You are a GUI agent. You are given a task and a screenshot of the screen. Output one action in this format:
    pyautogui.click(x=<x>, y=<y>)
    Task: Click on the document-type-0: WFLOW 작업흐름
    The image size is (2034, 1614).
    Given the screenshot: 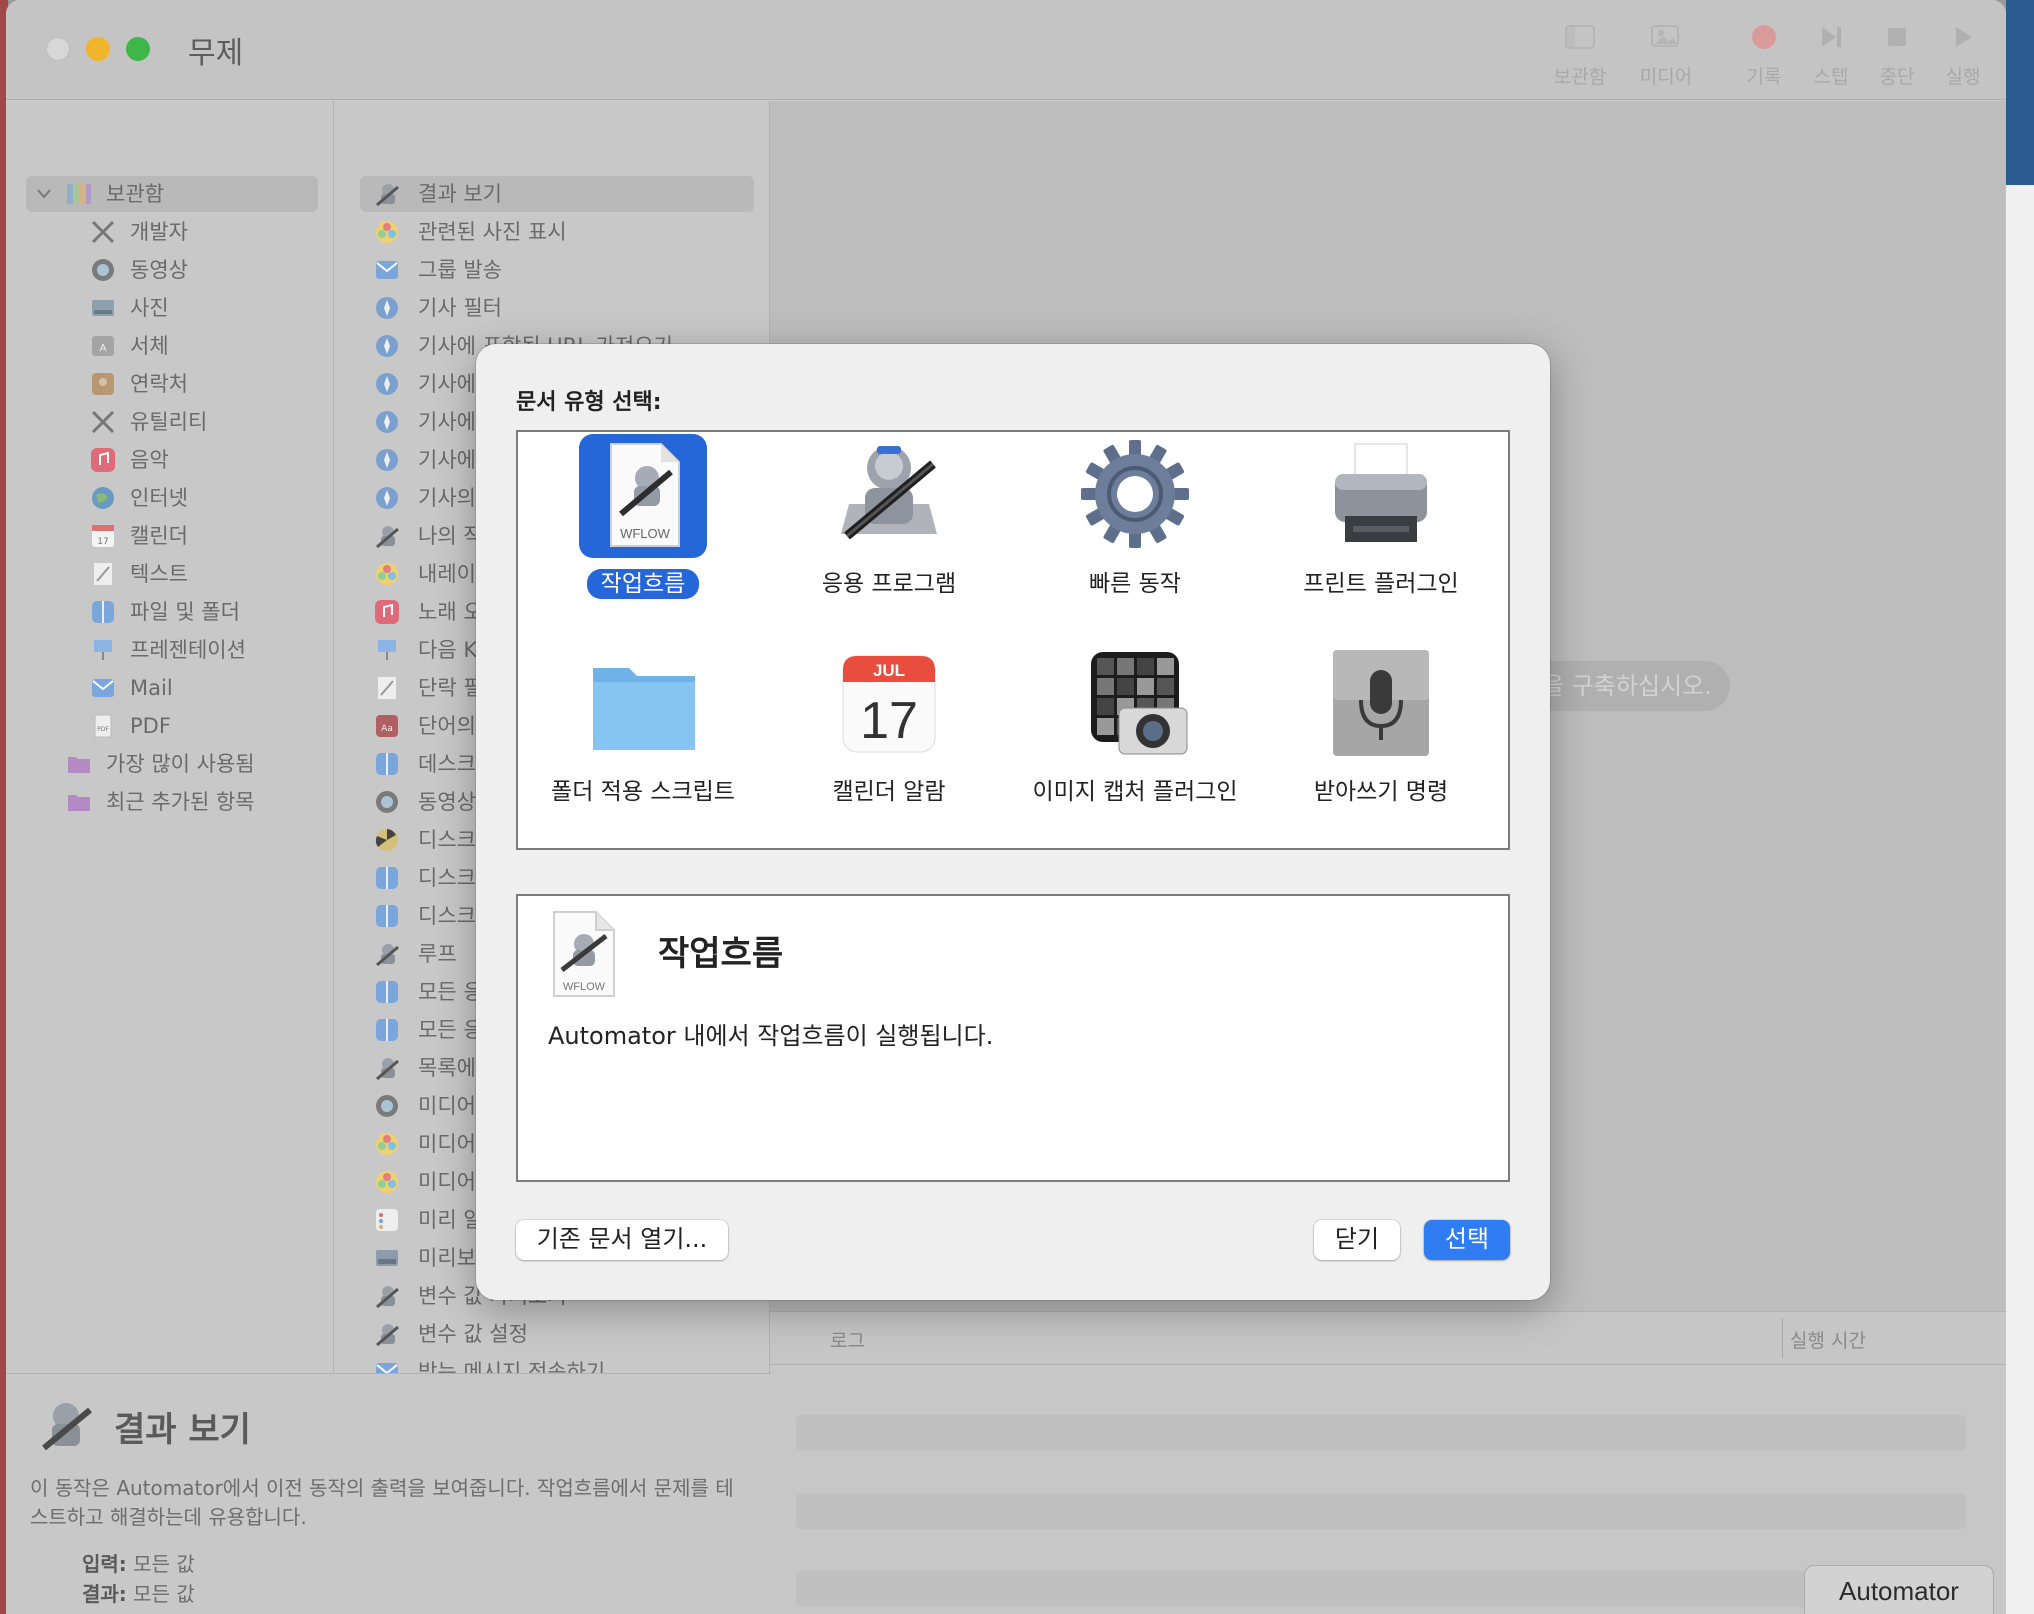 What is the action you would take?
    pyautogui.click(x=643, y=524)
    